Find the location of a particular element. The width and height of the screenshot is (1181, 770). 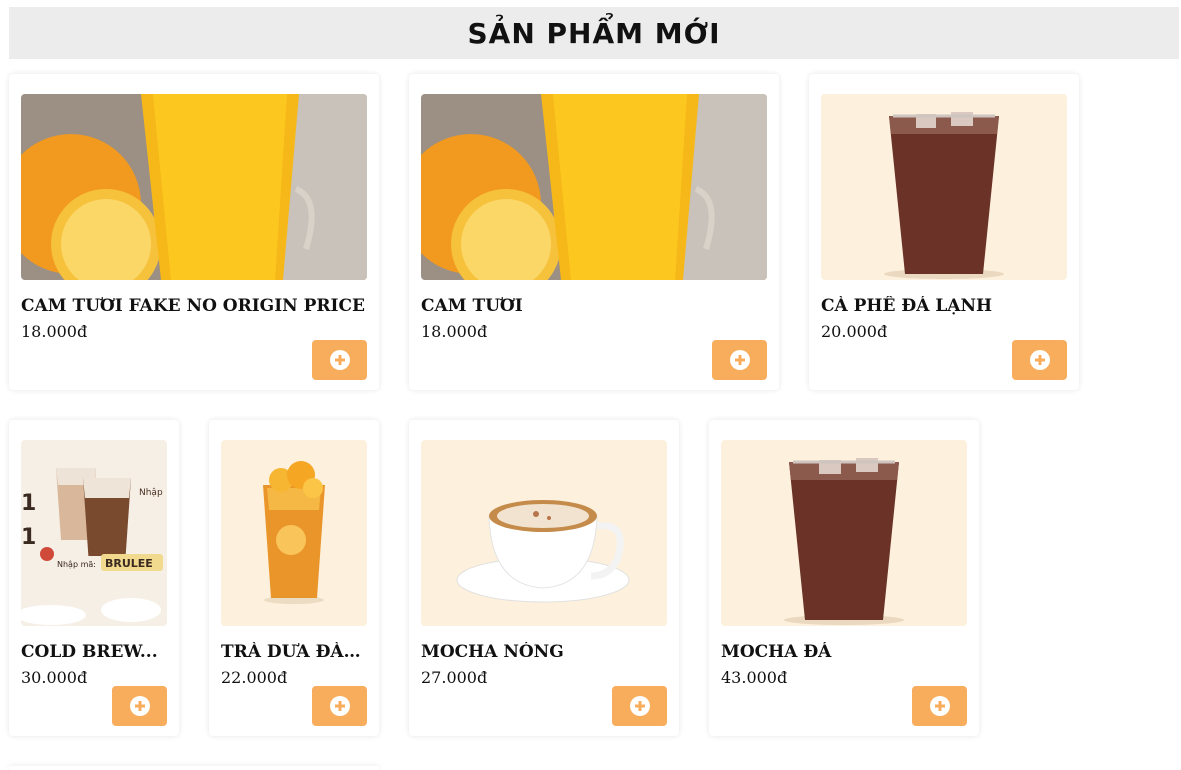

product-price: 27.000đ is located at coordinates (454, 677).